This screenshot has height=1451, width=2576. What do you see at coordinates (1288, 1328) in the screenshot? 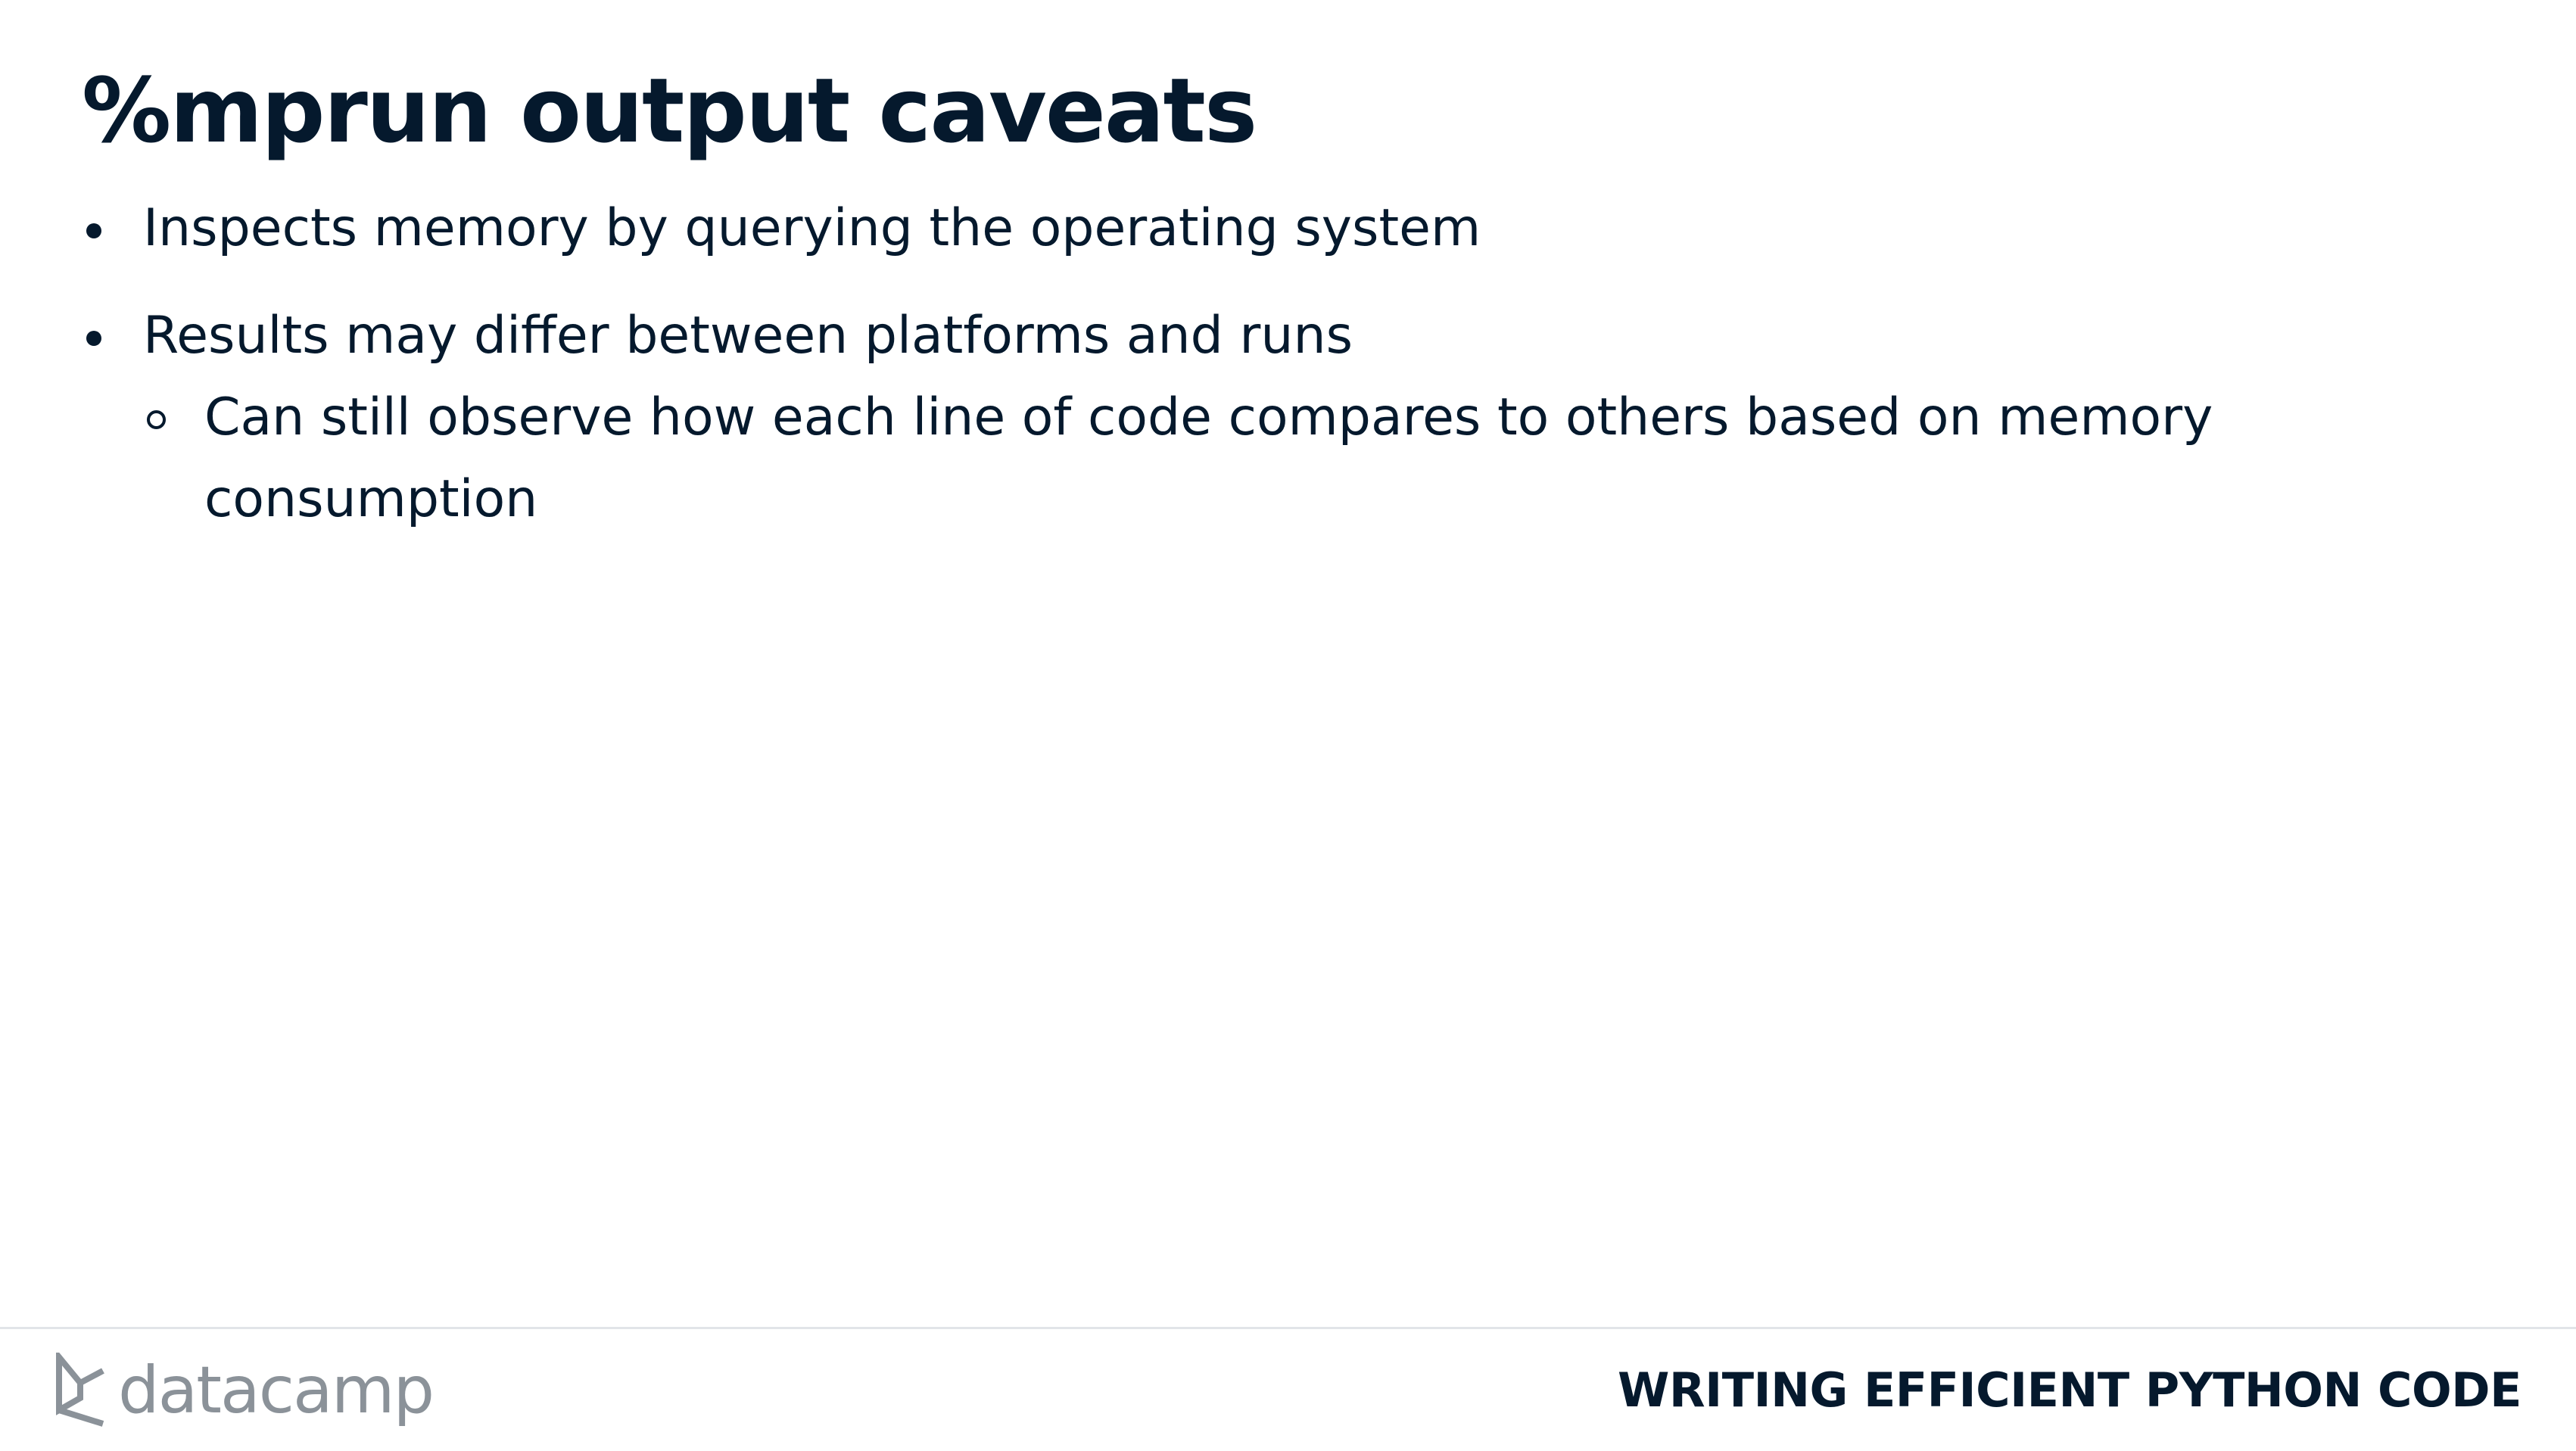
I see `footer-divider` at bounding box center [1288, 1328].